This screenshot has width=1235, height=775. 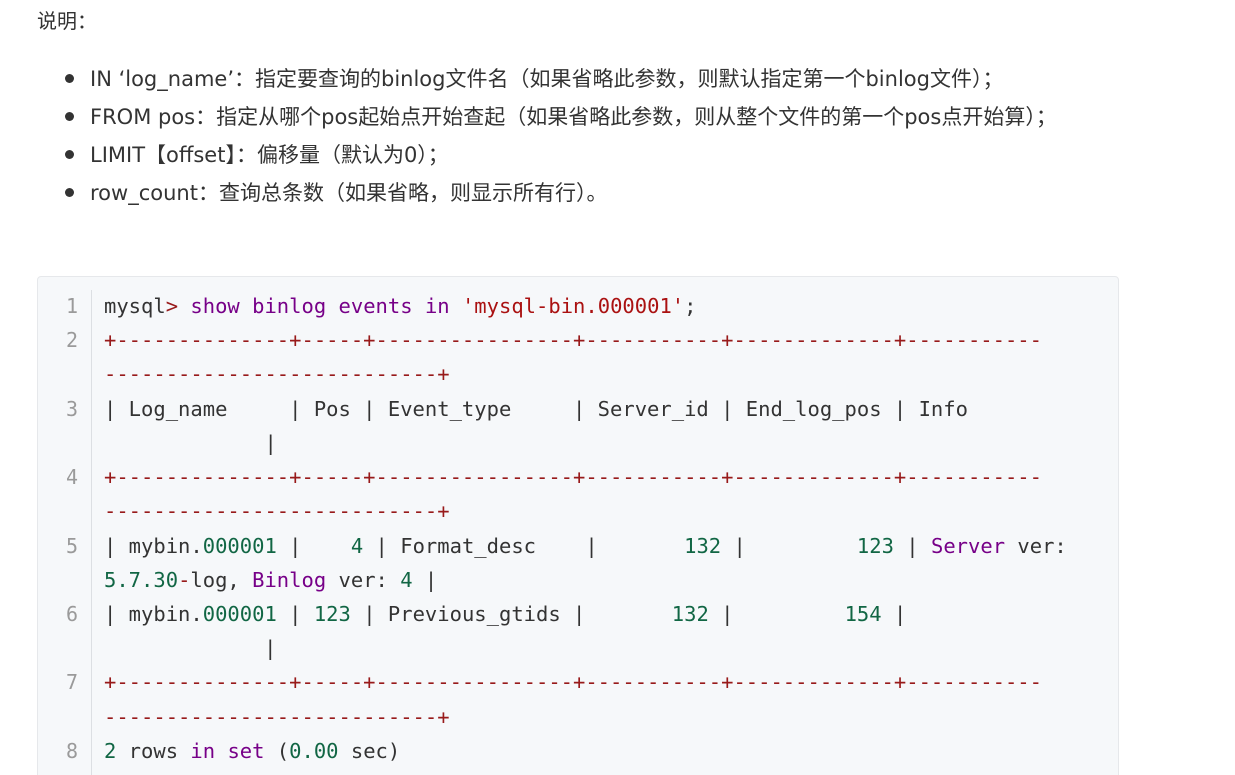 I want to click on list-item: LIMIT【offset】：偏移量（默认为0）；, so click(x=597, y=155).